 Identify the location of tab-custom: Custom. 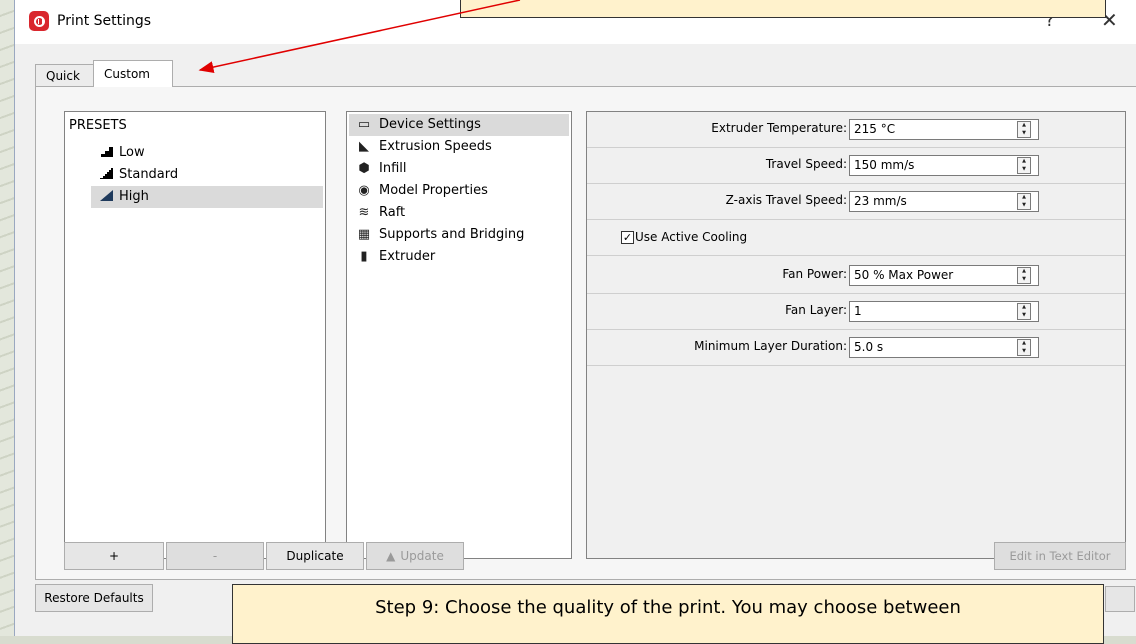
(133, 73).